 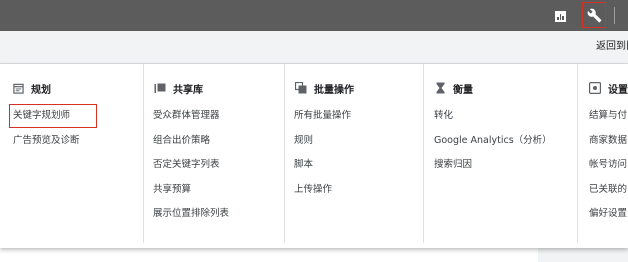 I want to click on bulk-actions-header: 批量操作, so click(x=324, y=88).